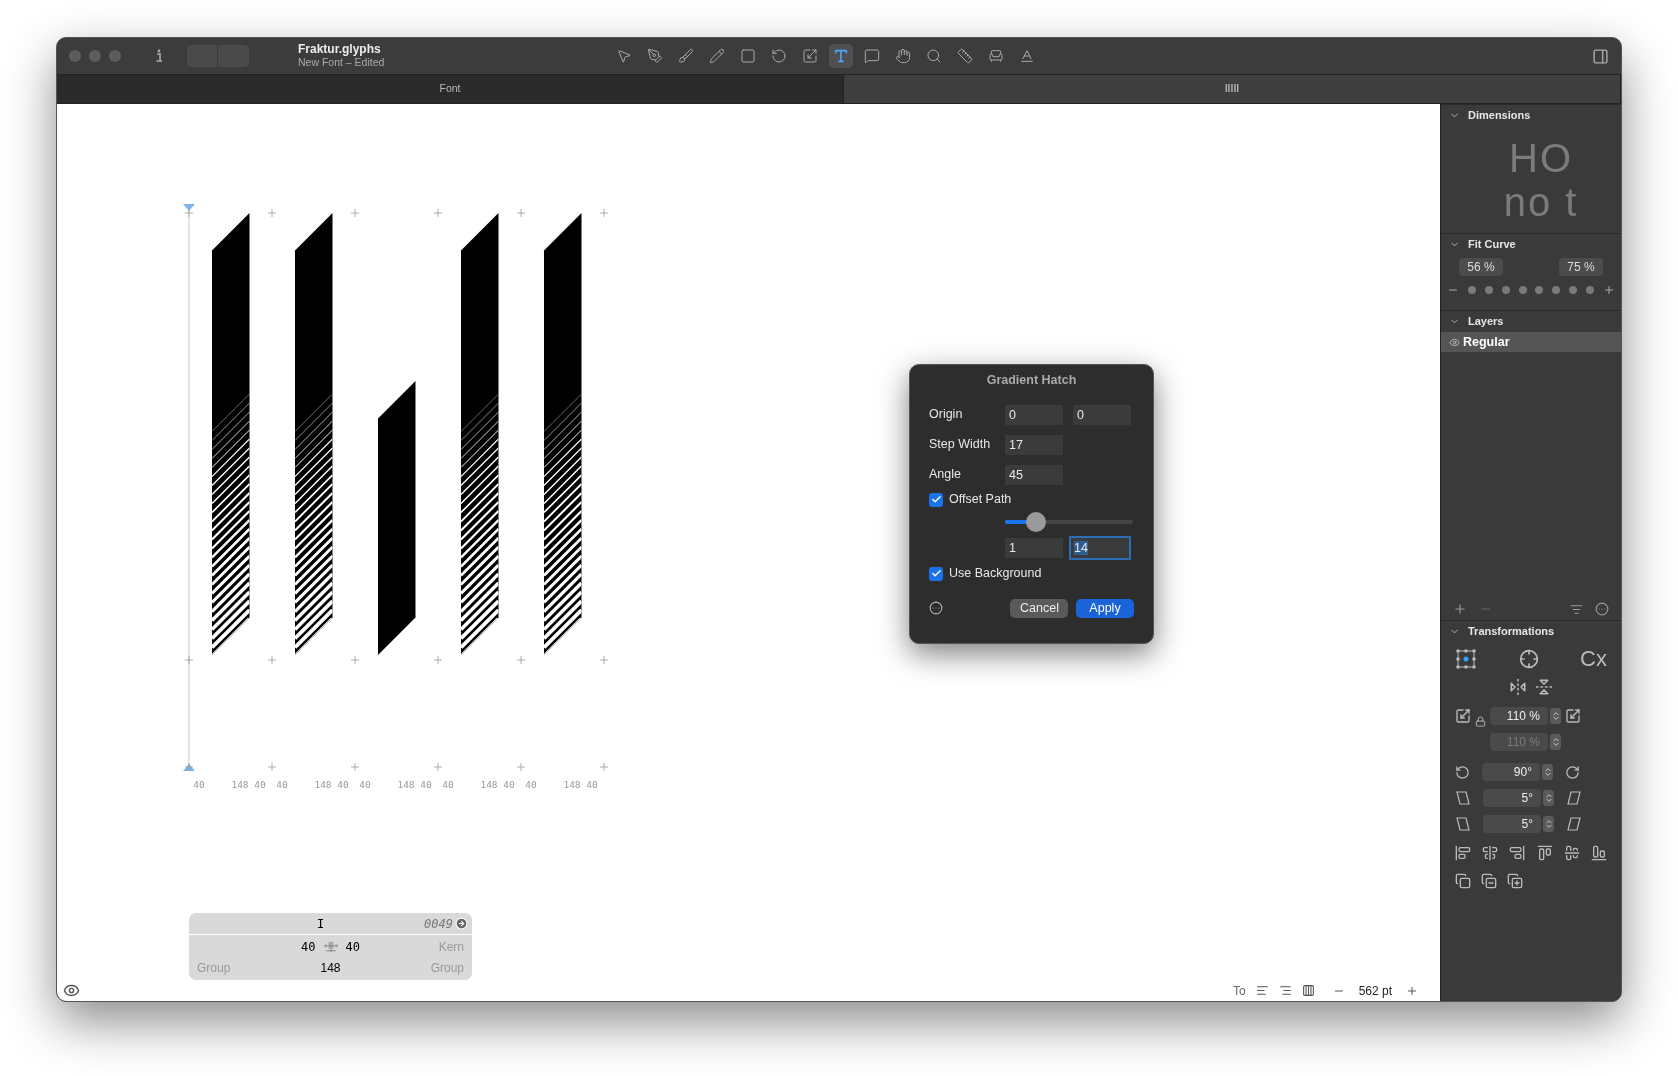 Image resolution: width=1678 pixels, height=1076 pixels. Describe the element at coordinates (1541, 157) in the screenshot. I see `sample-text: HO` at that location.